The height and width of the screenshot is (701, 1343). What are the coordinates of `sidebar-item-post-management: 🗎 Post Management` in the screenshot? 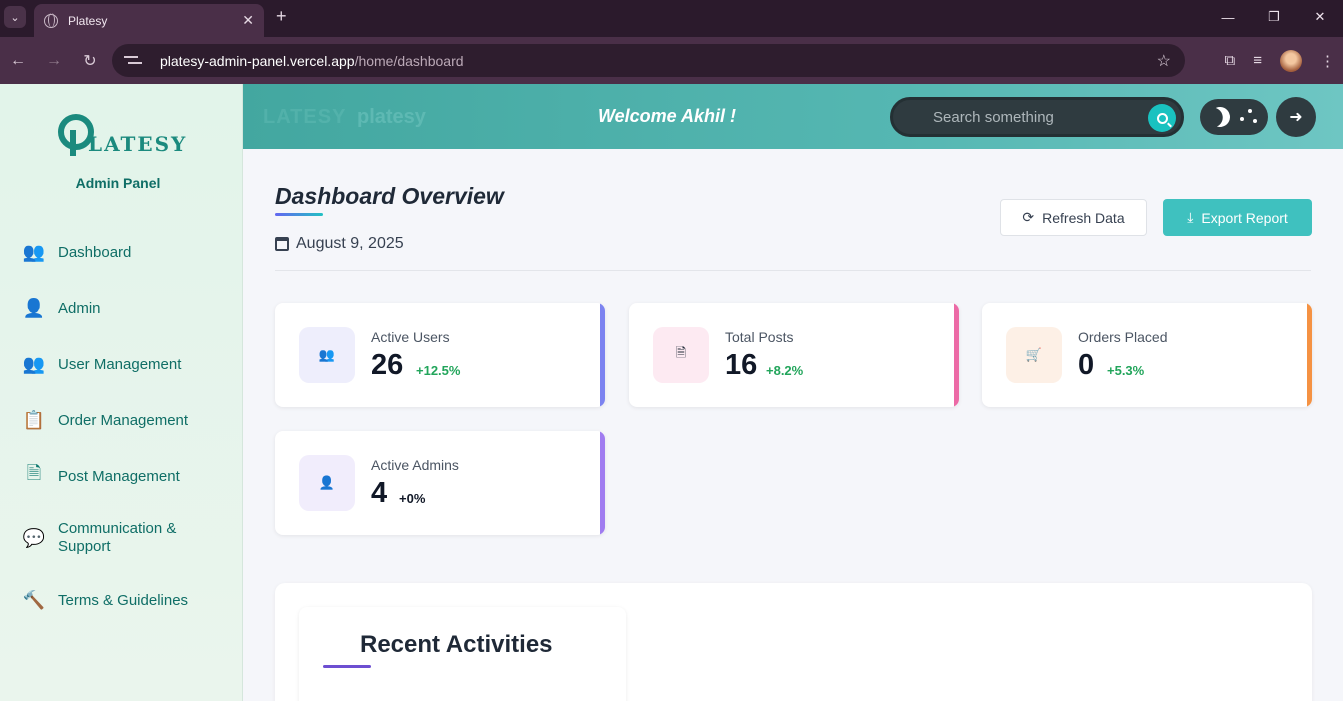 It's located at (122, 476).